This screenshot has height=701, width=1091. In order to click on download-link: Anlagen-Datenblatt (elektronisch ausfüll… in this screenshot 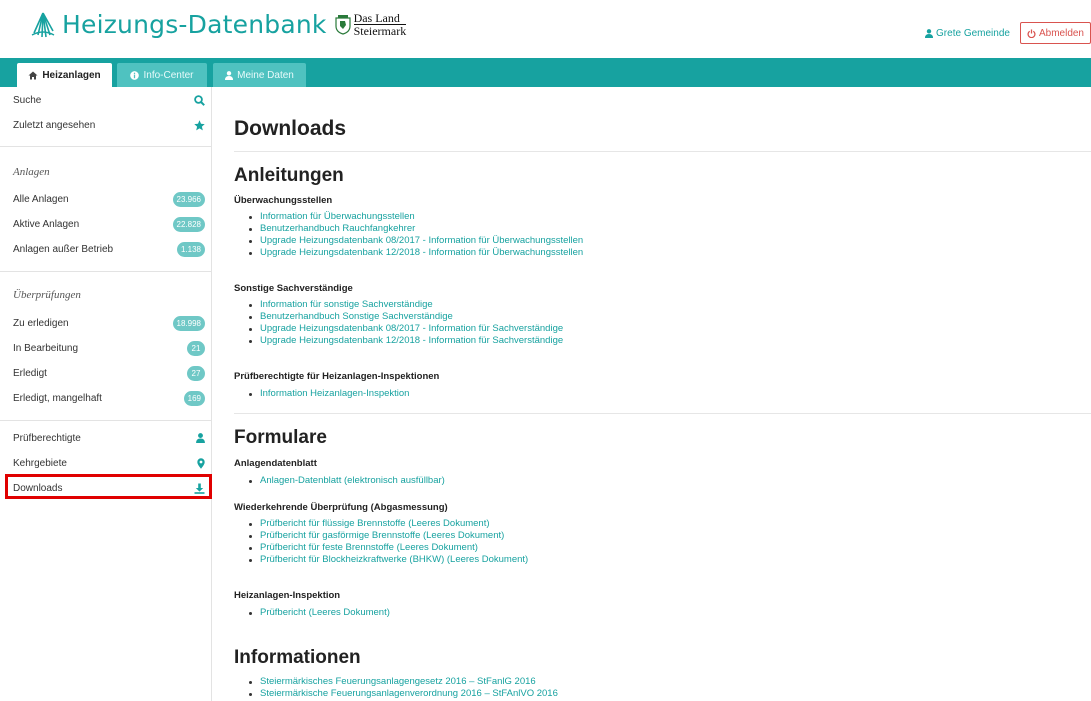, I will do `click(345, 481)`.